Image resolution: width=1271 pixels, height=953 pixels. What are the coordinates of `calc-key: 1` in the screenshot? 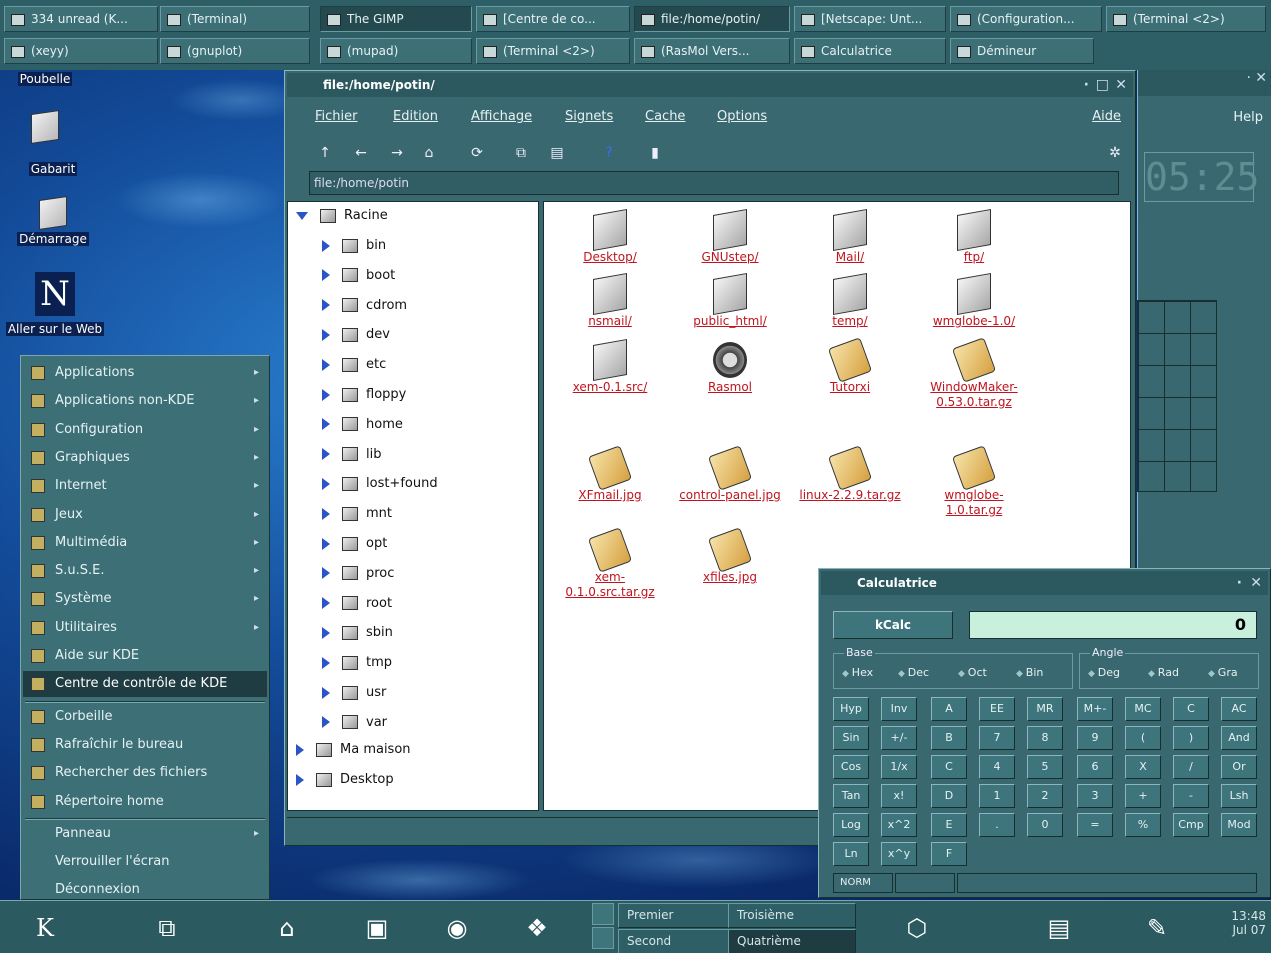 It's located at (997, 796).